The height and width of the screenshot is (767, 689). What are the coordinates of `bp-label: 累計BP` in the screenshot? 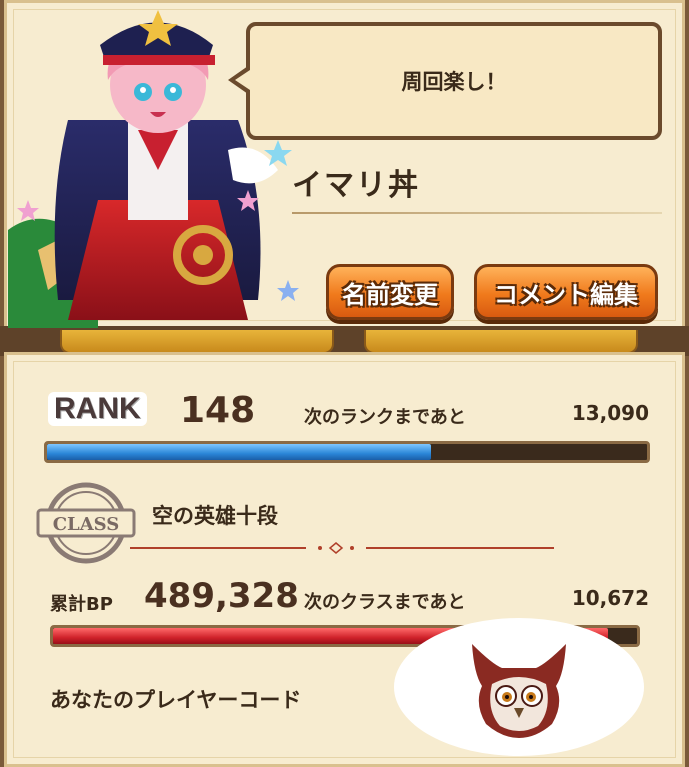 It's located at (81, 604).